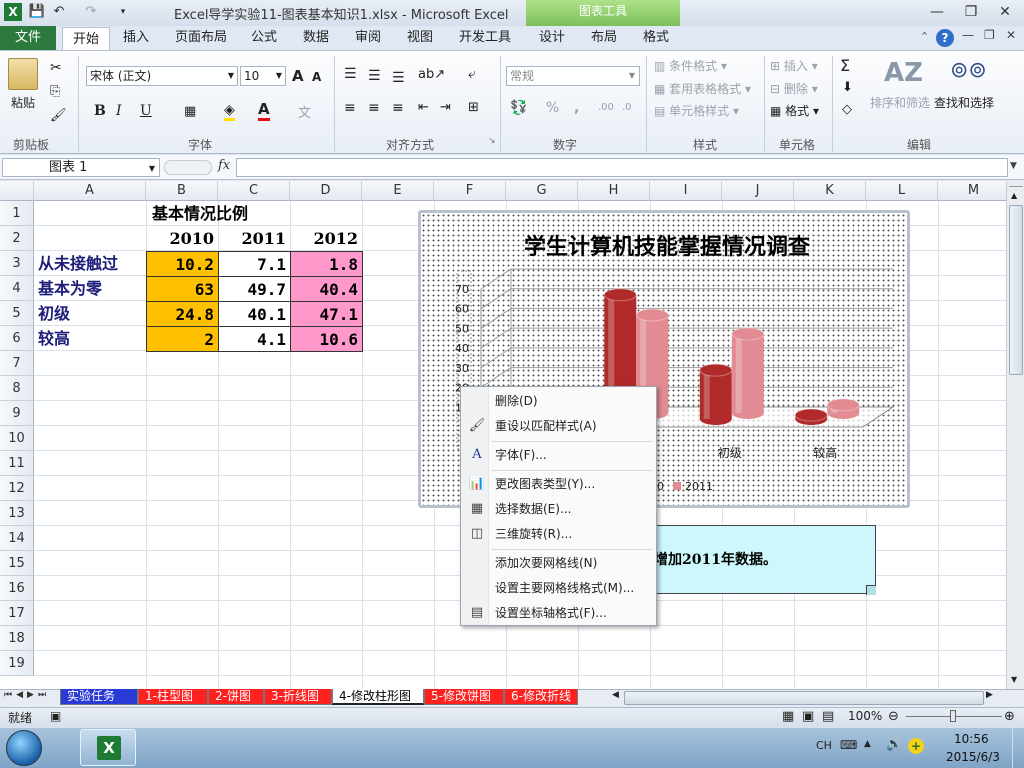  What do you see at coordinates (17, 463) in the screenshot?
I see `row-header-11: 11` at bounding box center [17, 463].